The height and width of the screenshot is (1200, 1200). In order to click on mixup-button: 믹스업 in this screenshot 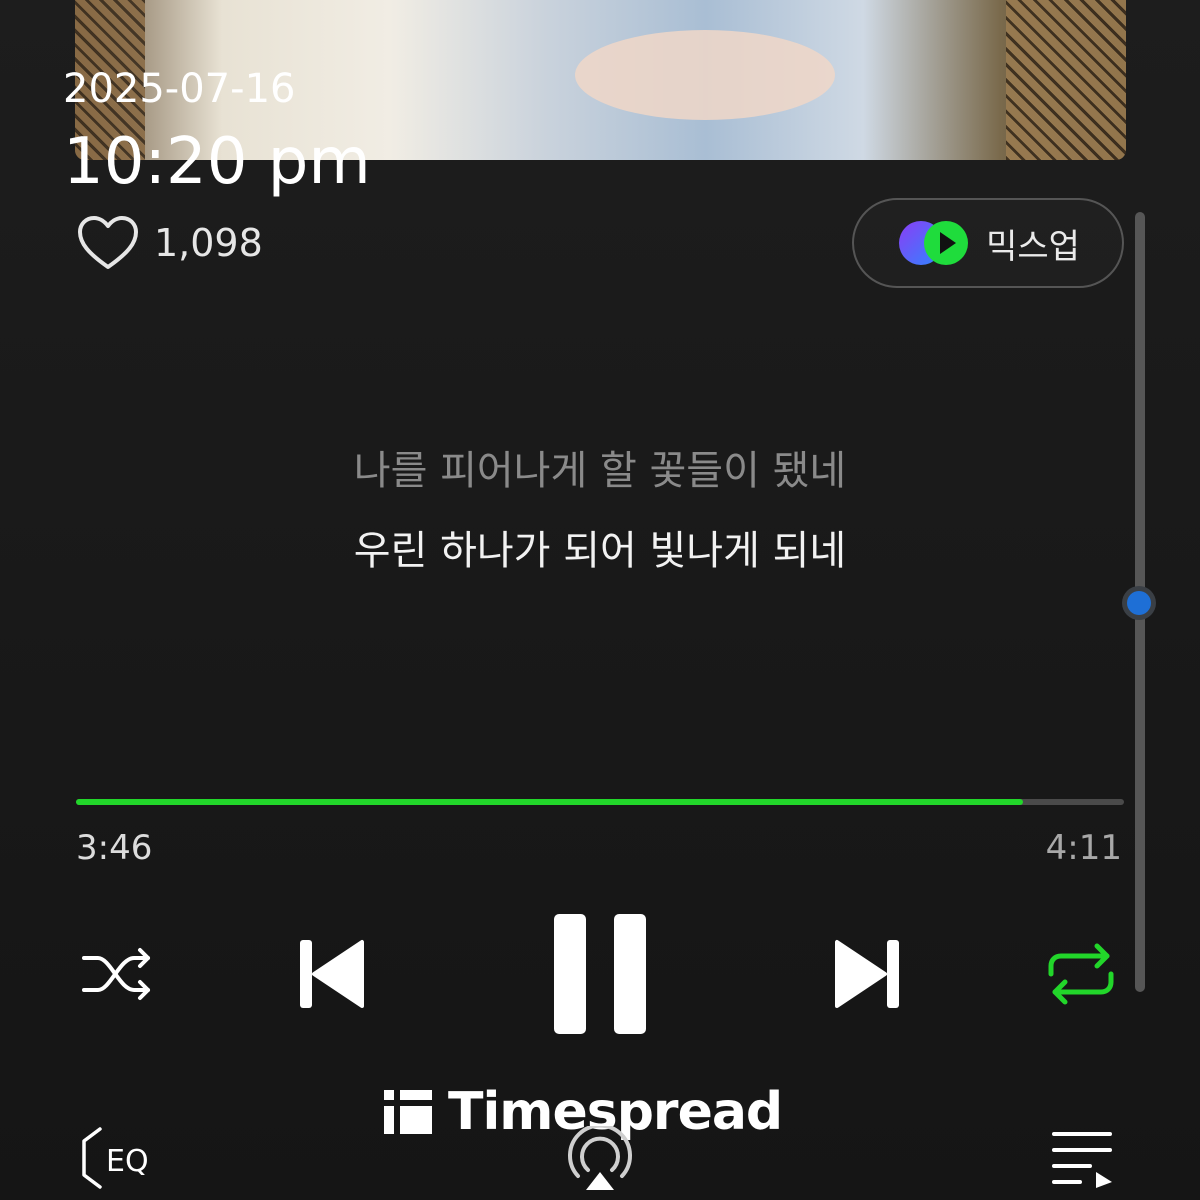, I will do `click(988, 243)`.